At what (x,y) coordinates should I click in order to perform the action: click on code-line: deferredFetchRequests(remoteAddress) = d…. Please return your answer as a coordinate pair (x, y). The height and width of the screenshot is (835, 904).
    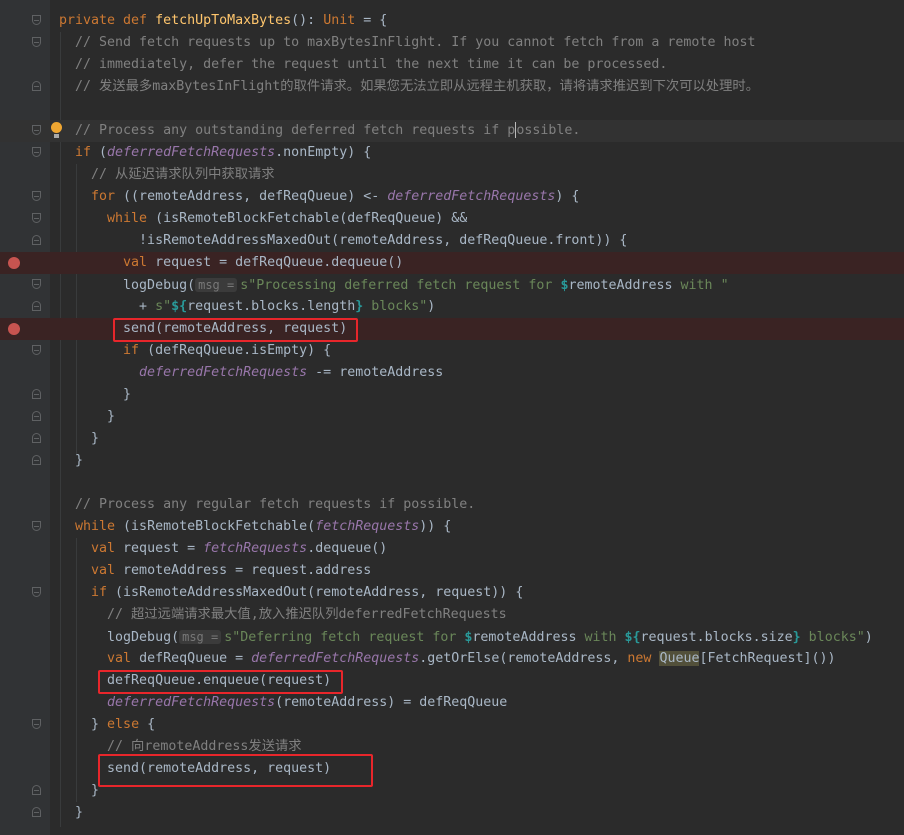
    Looking at the image, I should click on (452, 703).